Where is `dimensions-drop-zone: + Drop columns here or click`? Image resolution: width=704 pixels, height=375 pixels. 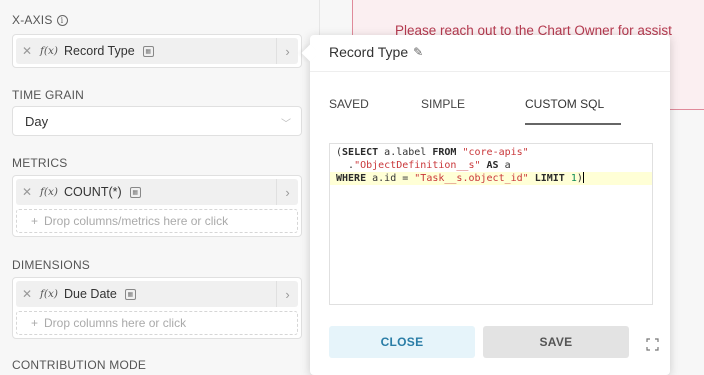
dimensions-drop-zone: + Drop columns here or click is located at coordinates (157, 323).